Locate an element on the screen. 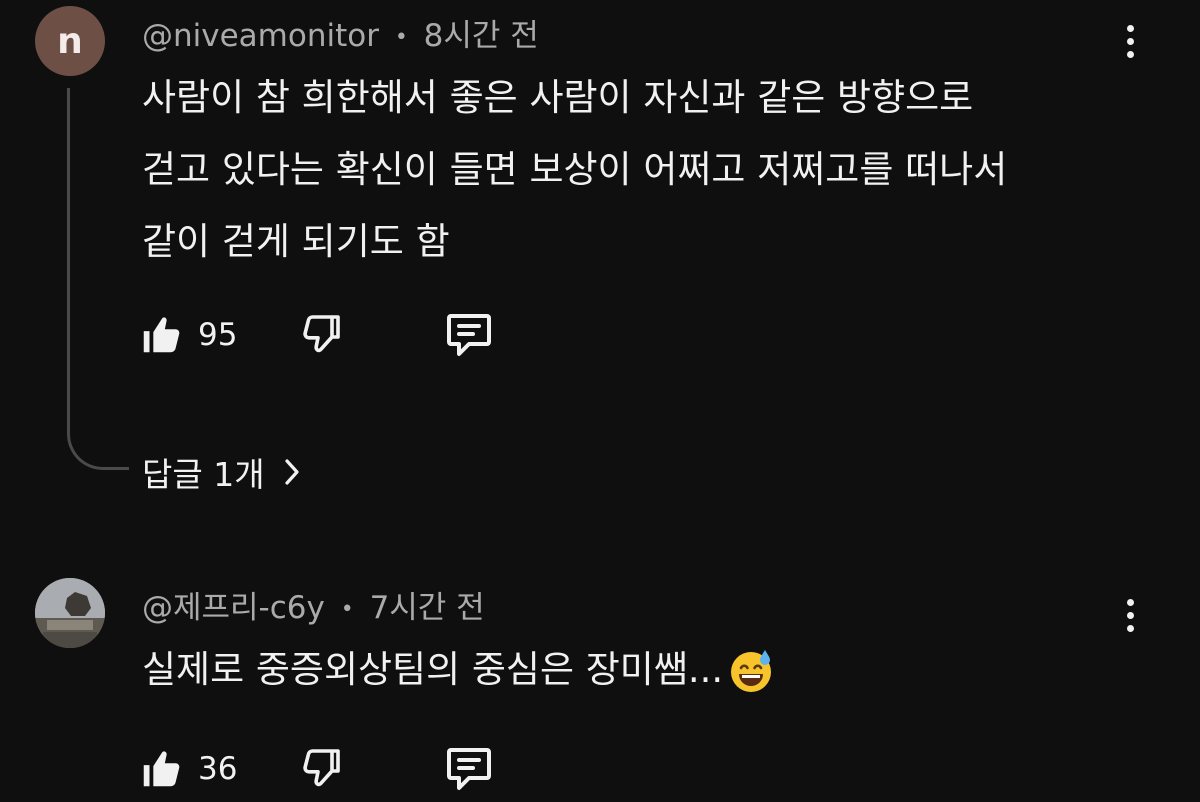 The height and width of the screenshot is (802, 1200). comment-line: 걷고 있다는 확신이 들면 보상이 어쩌고 저쩌고를 떠나서 is located at coordinates (575, 169).